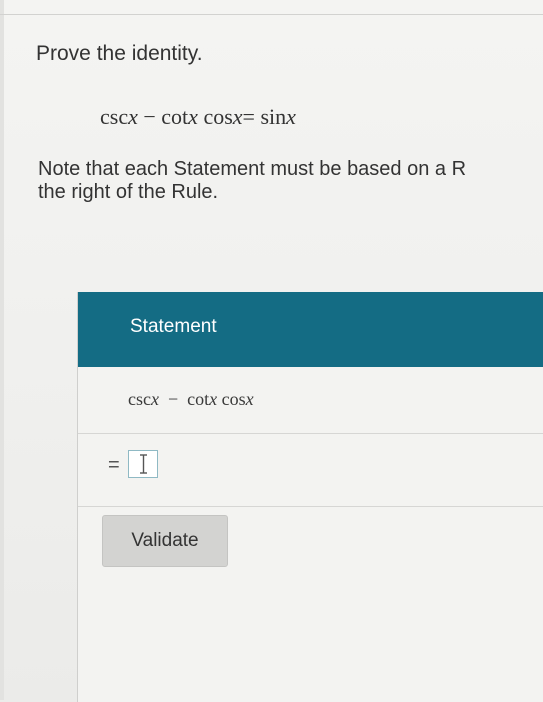 The image size is (543, 702). I want to click on answer-row: =, so click(310, 470).